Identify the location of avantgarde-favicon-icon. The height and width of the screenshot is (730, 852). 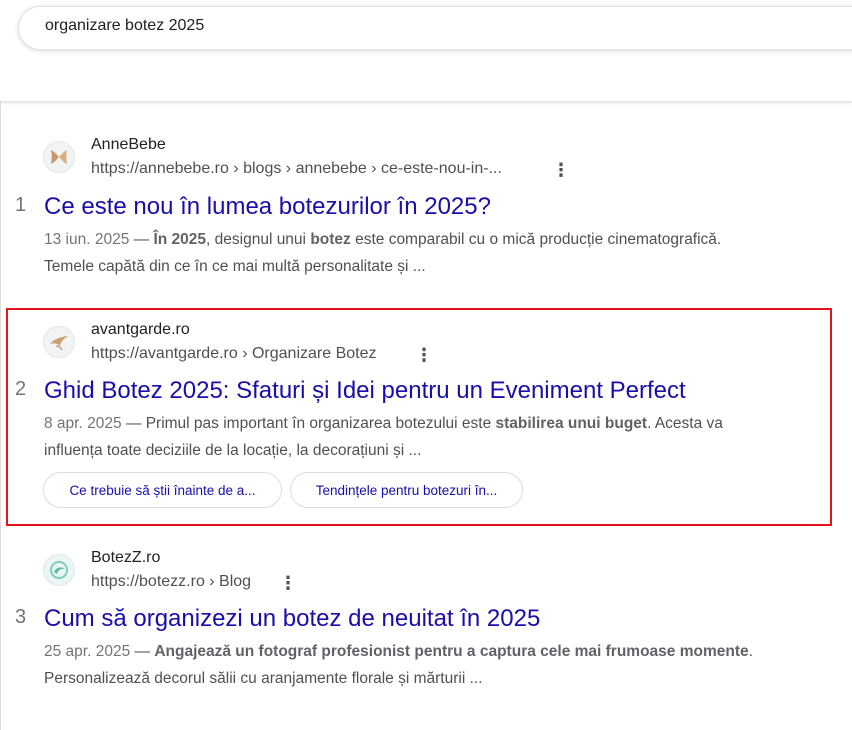
(59, 342).